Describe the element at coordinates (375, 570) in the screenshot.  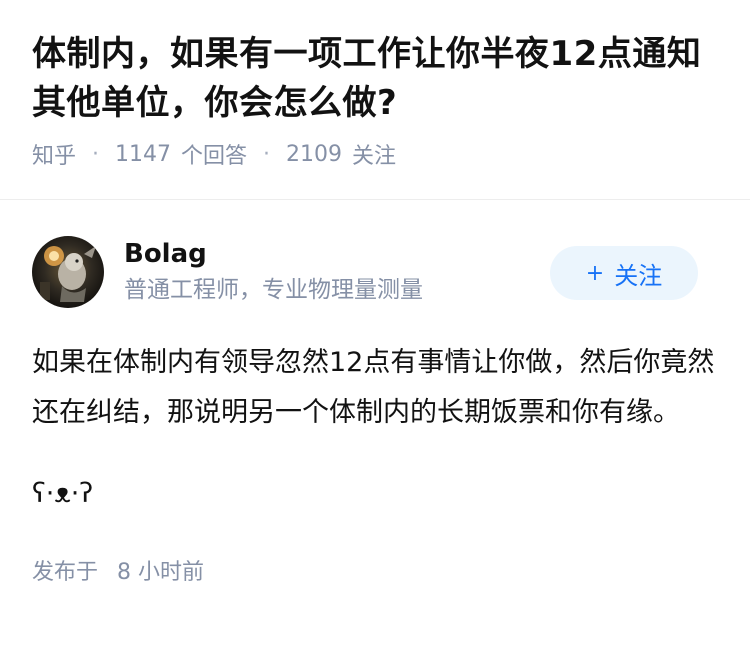
I see `answer-footer: 发布于 8 小时前` at that location.